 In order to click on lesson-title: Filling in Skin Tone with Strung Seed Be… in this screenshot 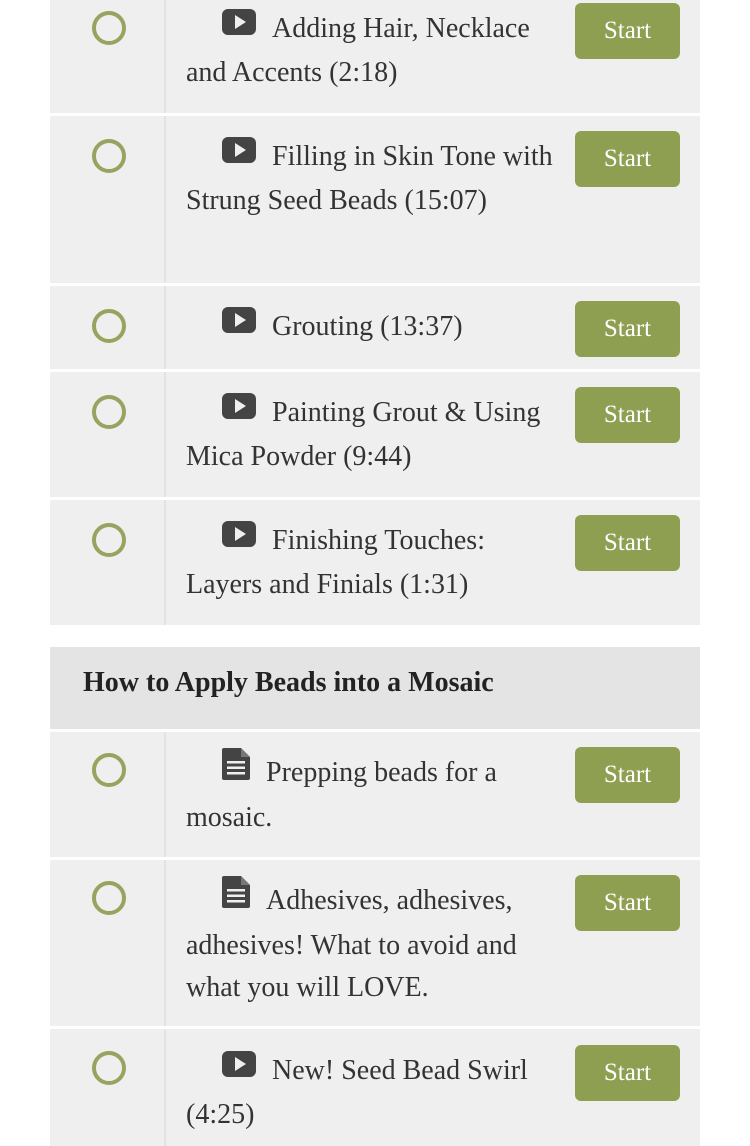, I will do `click(371, 179)`.